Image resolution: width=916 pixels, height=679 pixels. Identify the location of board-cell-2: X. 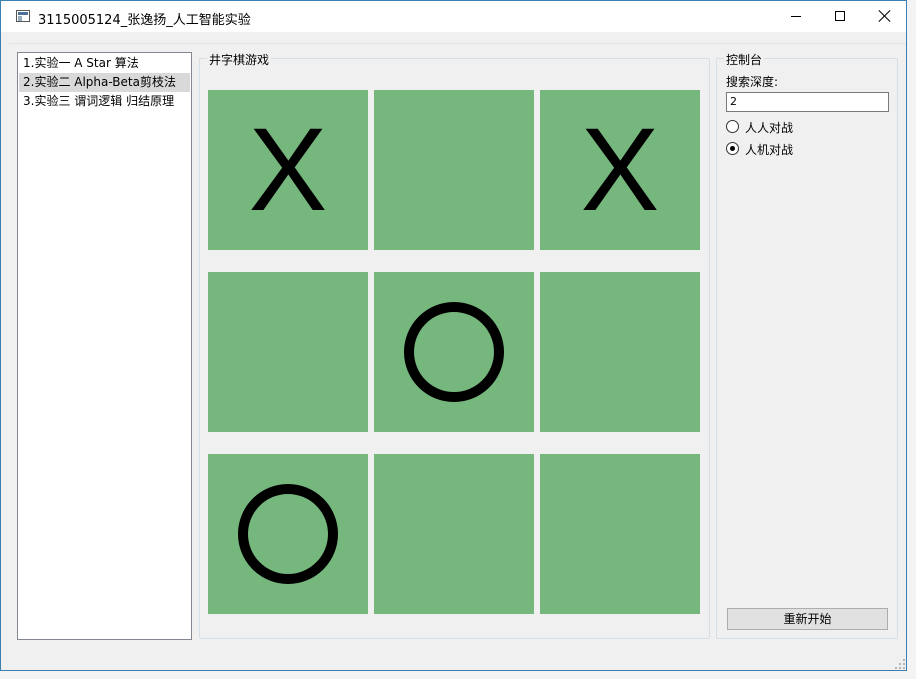
(620, 170).